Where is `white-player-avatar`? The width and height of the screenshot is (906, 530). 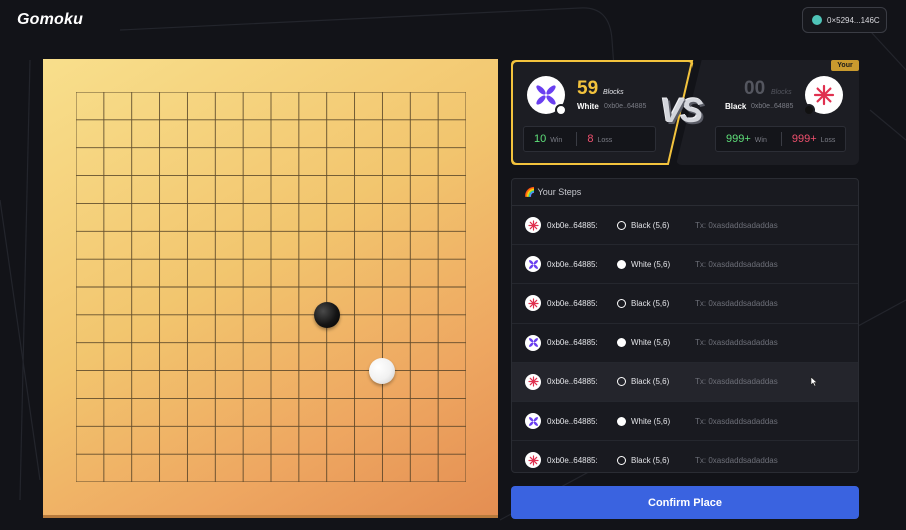
white-player-avatar is located at coordinates (547, 96).